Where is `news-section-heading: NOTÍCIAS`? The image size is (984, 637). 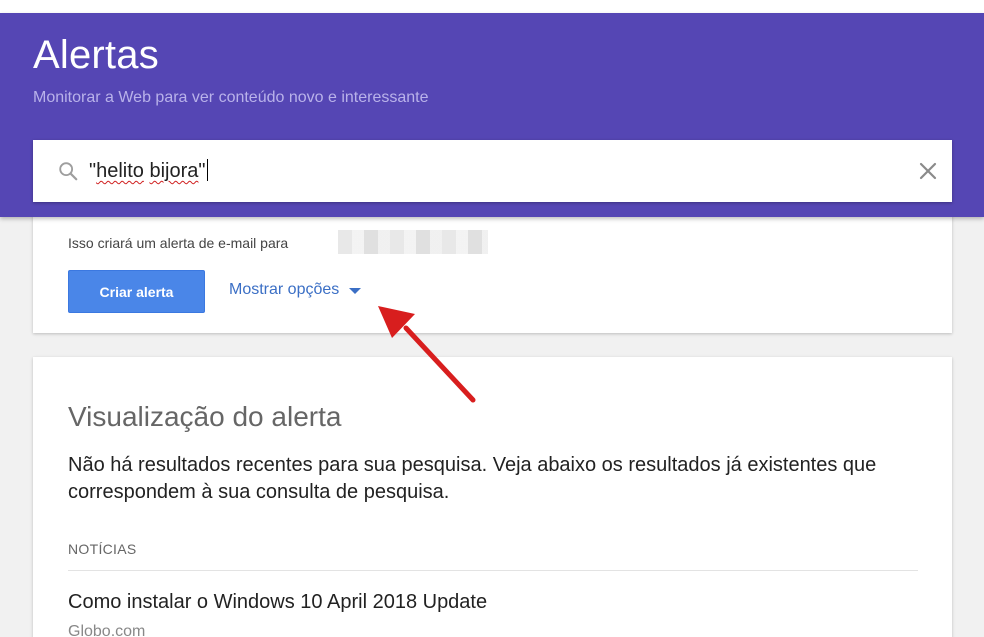 news-section-heading: NOTÍCIAS is located at coordinates (102, 549).